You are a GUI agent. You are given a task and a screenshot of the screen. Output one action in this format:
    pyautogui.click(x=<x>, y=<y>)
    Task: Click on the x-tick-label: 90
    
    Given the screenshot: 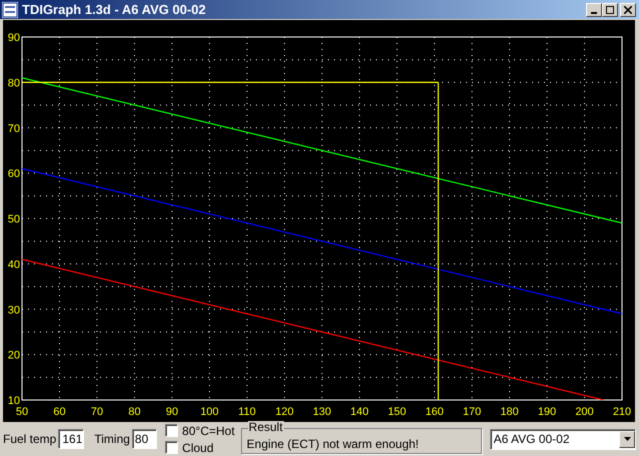 What is the action you would take?
    pyautogui.click(x=172, y=412)
    